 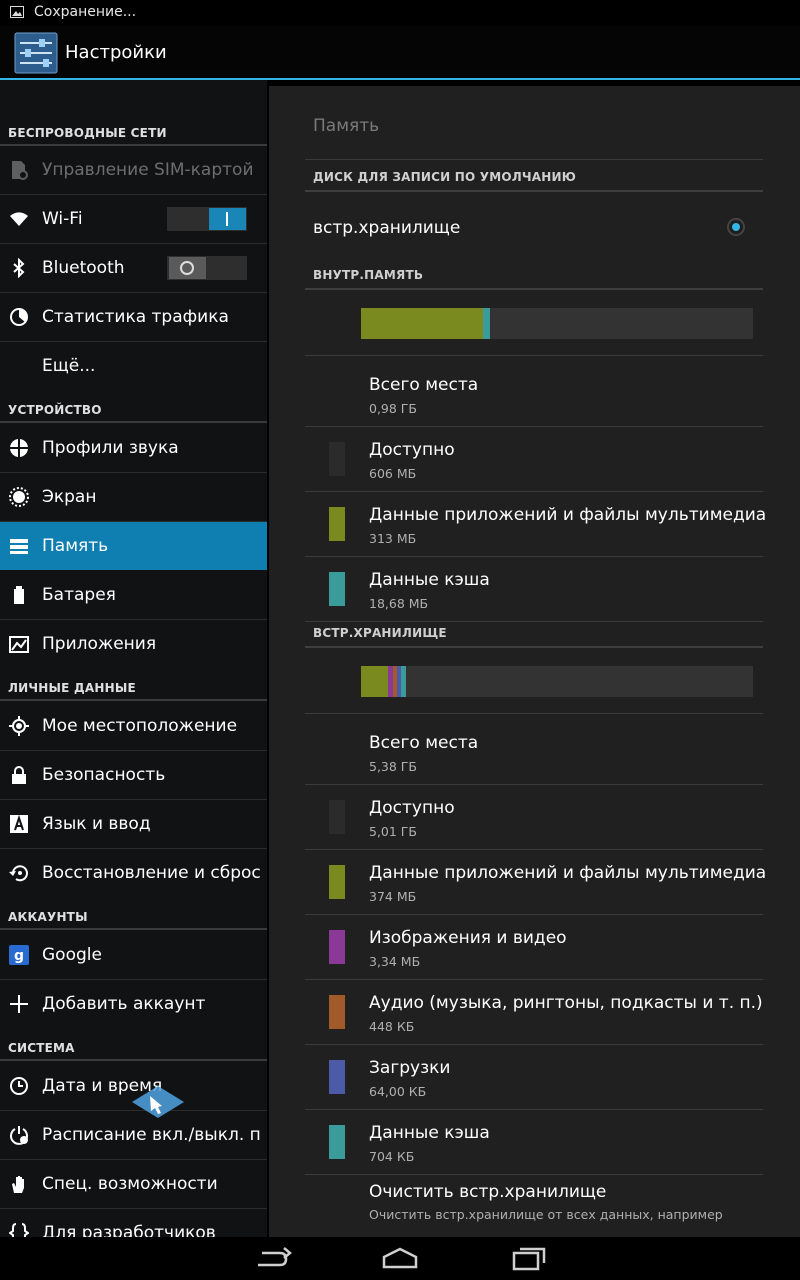 I want to click on section-wireless: БЕСПРОВОДНЫЕ СЕТИ, so click(x=133, y=113).